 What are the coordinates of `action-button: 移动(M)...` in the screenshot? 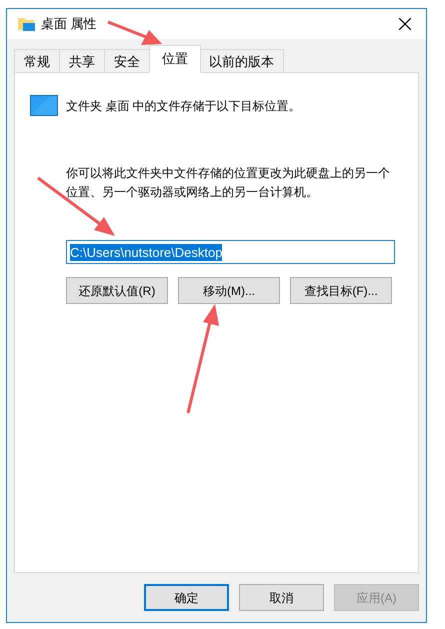 It's located at (229, 290).